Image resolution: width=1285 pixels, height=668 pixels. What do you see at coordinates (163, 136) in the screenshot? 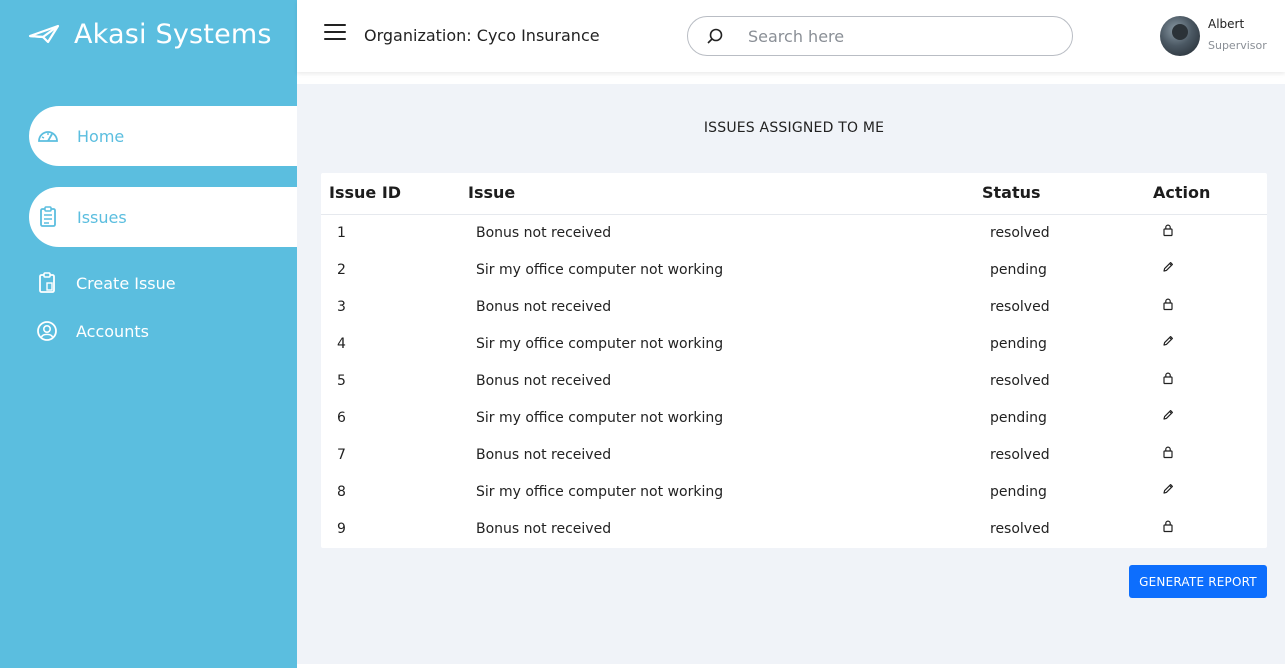
I see `sidebar-item-home: Home` at bounding box center [163, 136].